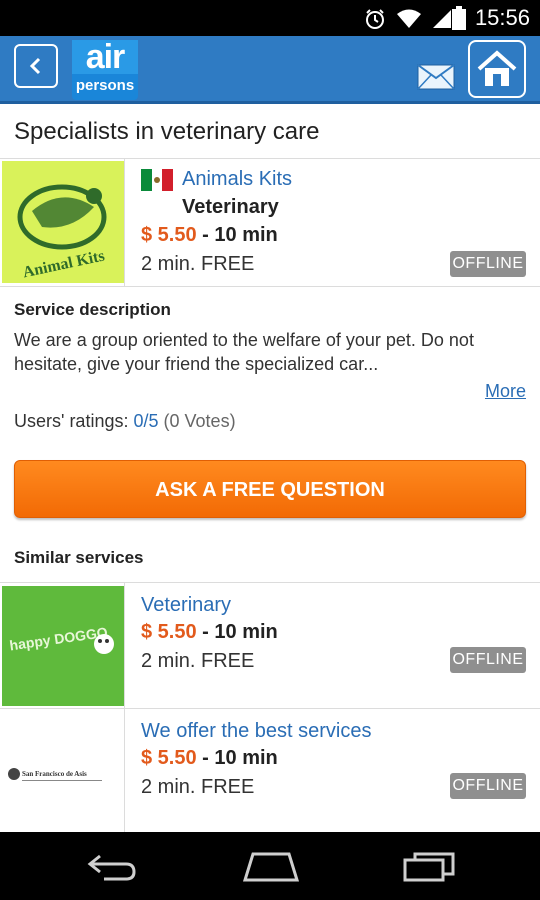 The width and height of the screenshot is (540, 900). What do you see at coordinates (79, 557) in the screenshot?
I see `similar-services-label: Similar services` at bounding box center [79, 557].